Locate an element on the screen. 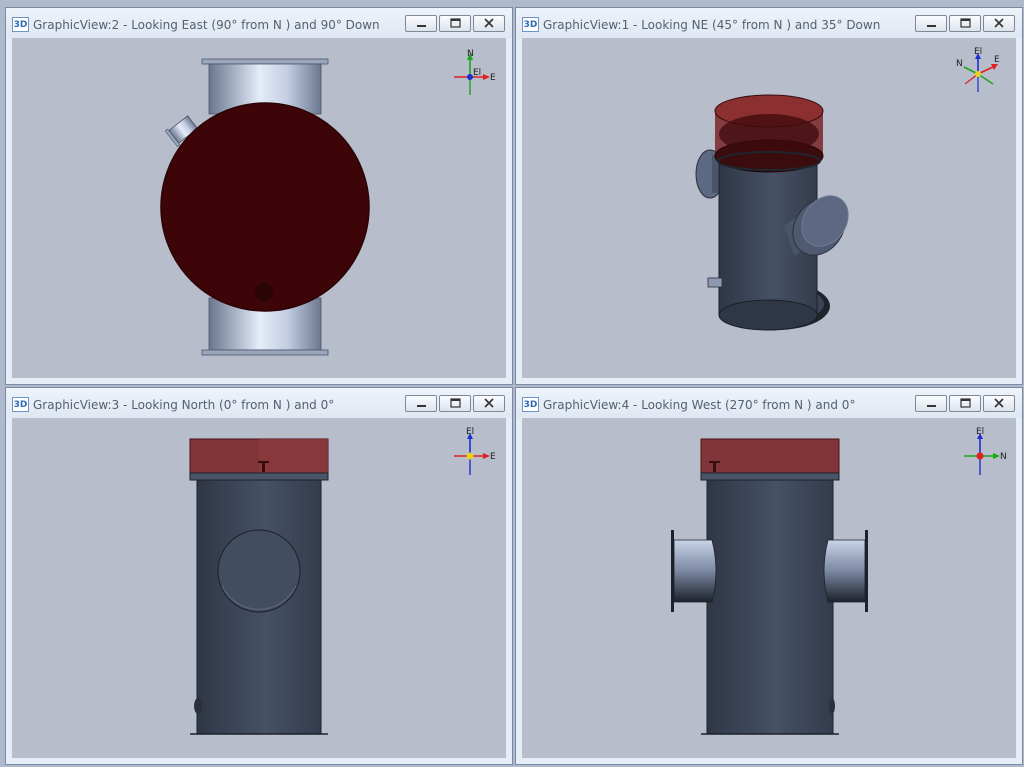  axis-triad-icon: El E N is located at coordinates (978, 69).